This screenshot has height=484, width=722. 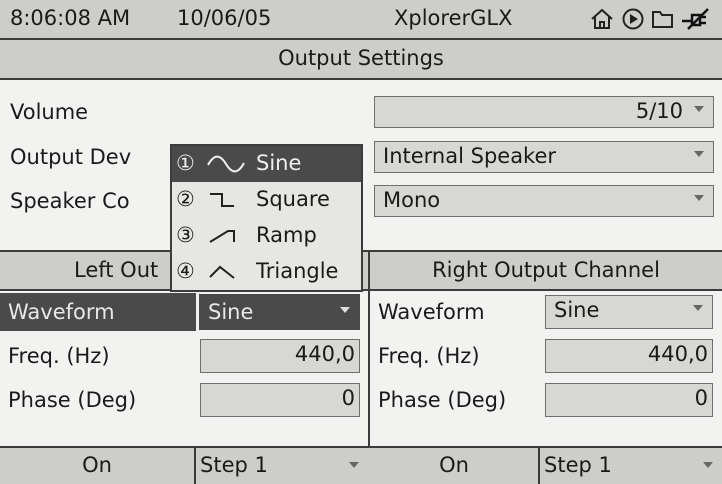 I want to click on menu-item-label: Sine, so click(x=279, y=163).